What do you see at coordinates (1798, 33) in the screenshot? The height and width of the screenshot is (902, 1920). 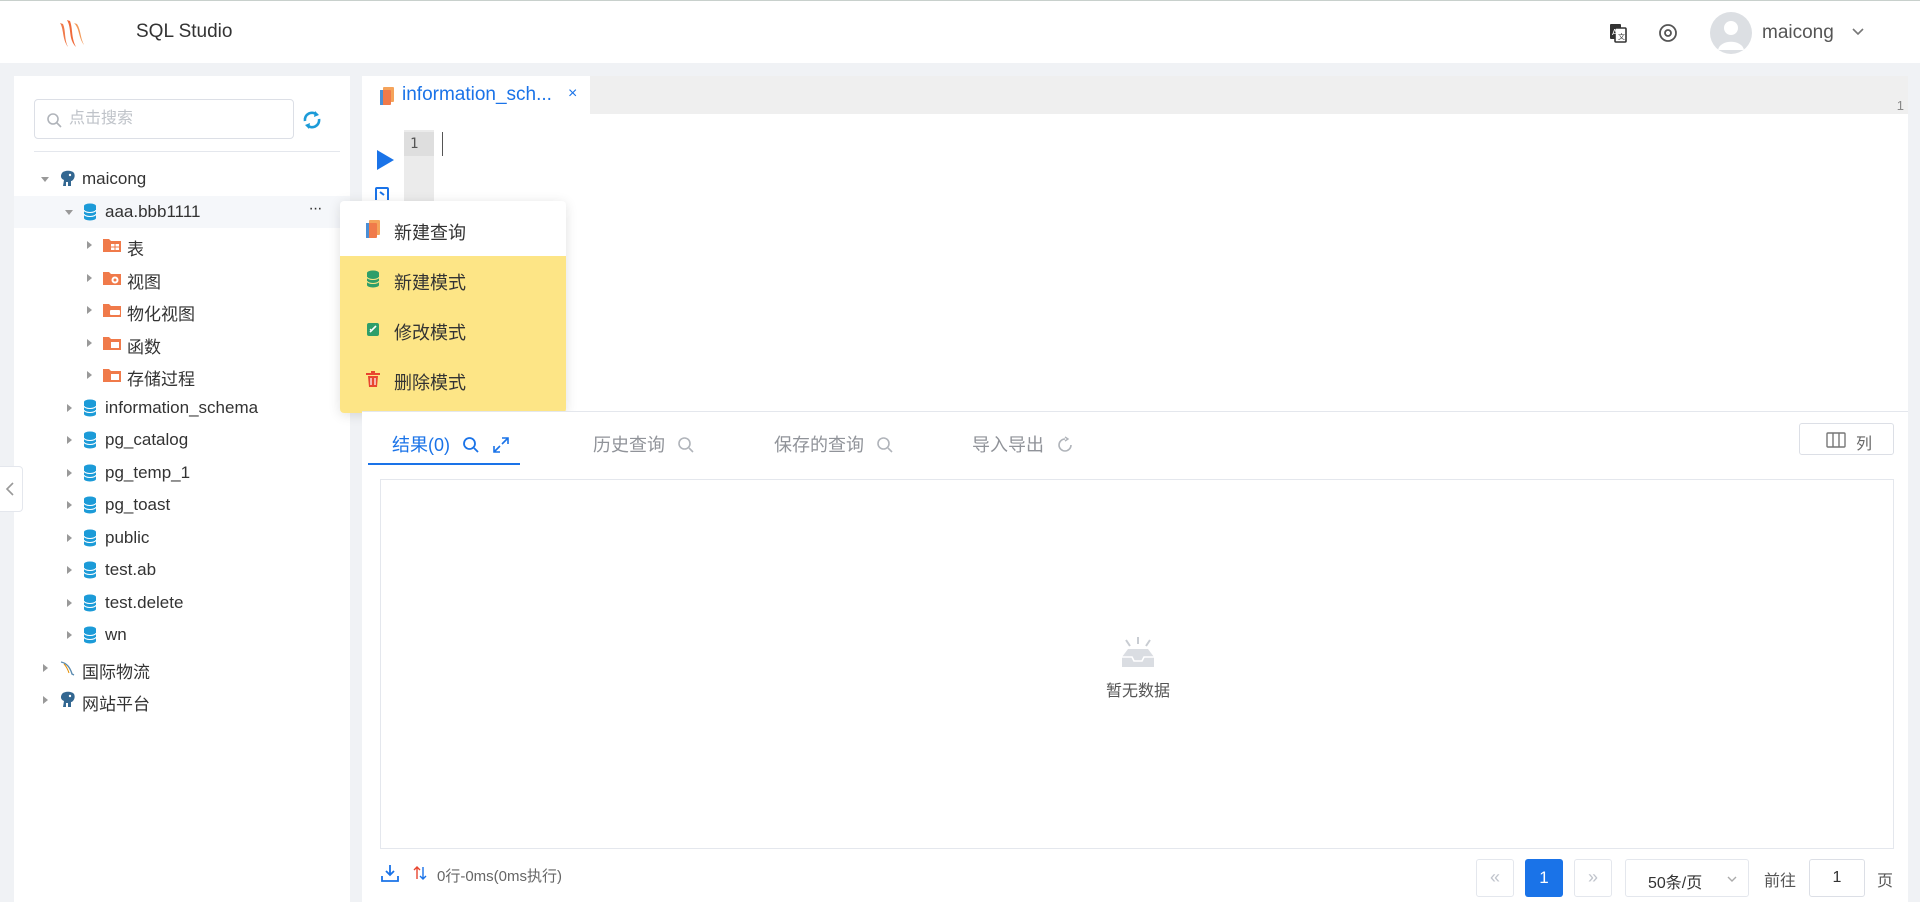 I see `username: maicong` at bounding box center [1798, 33].